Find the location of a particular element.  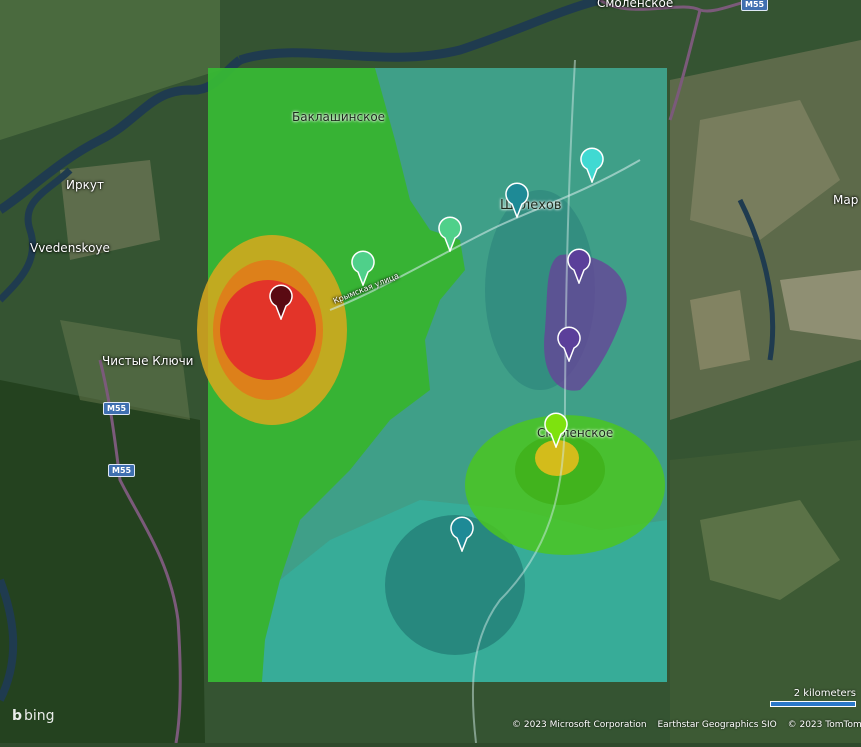

scale-bar: 2 kilometers is located at coordinates (813, 697).